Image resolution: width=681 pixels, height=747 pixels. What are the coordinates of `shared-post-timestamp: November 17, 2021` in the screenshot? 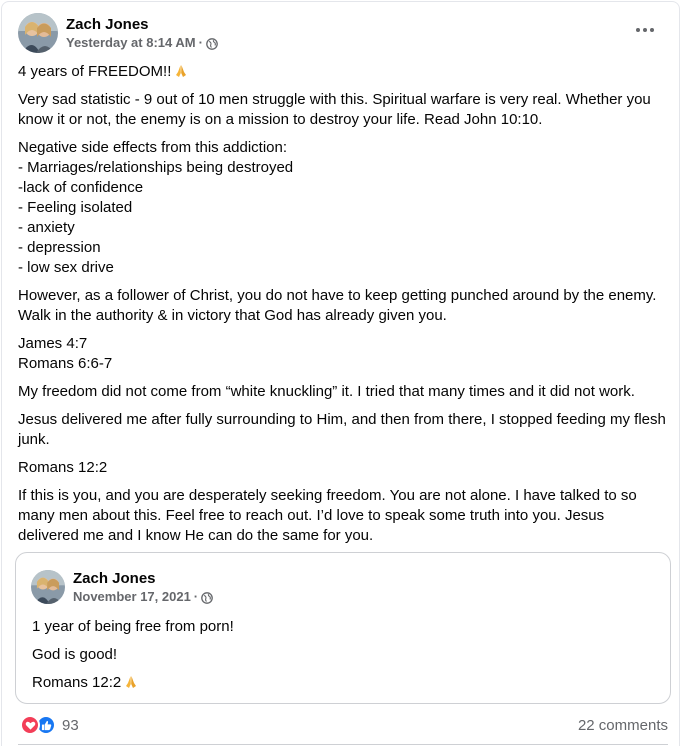 It's located at (132, 596).